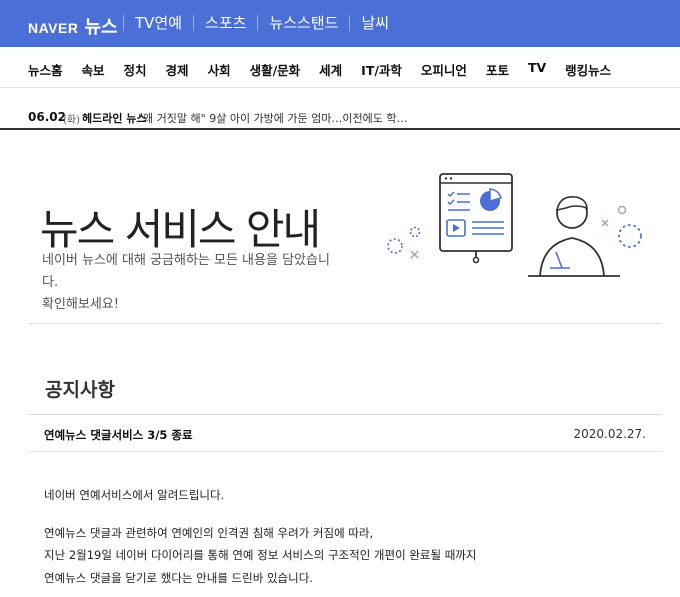  What do you see at coordinates (134, 495) in the screenshot?
I see `notice-paragraph: 네이버 연예서비스에서 알려드립니다.` at bounding box center [134, 495].